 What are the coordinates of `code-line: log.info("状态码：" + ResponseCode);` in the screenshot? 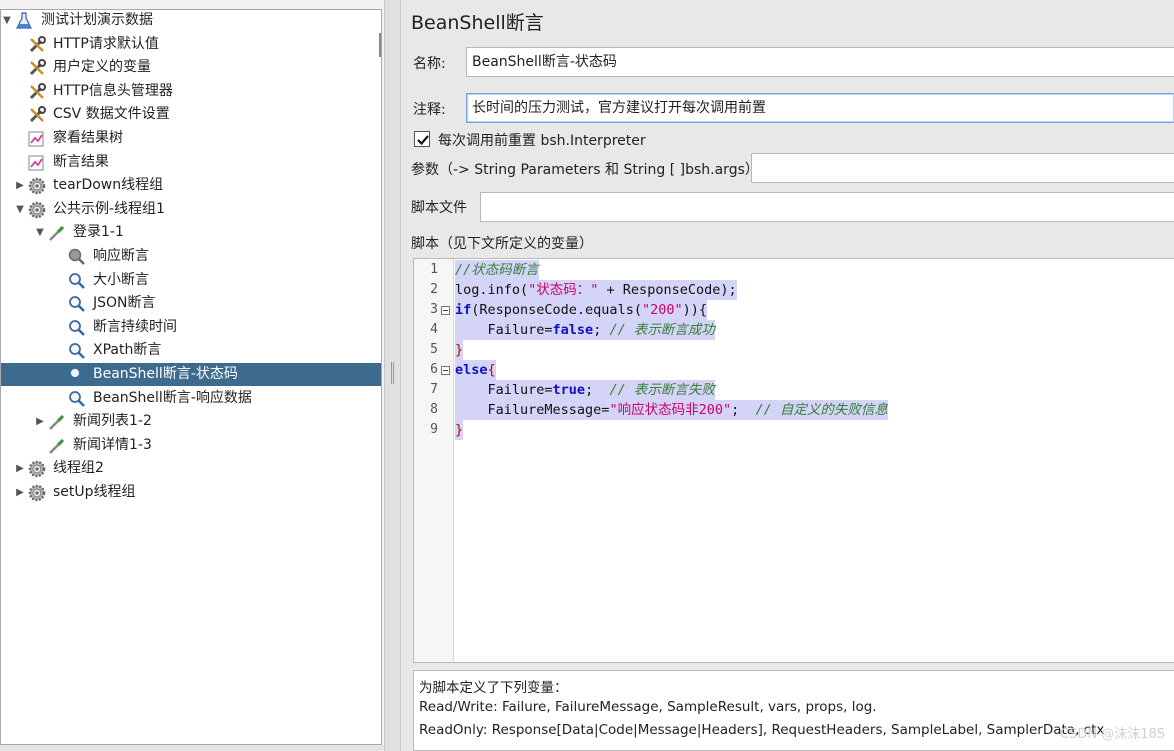 It's located at (596, 290).